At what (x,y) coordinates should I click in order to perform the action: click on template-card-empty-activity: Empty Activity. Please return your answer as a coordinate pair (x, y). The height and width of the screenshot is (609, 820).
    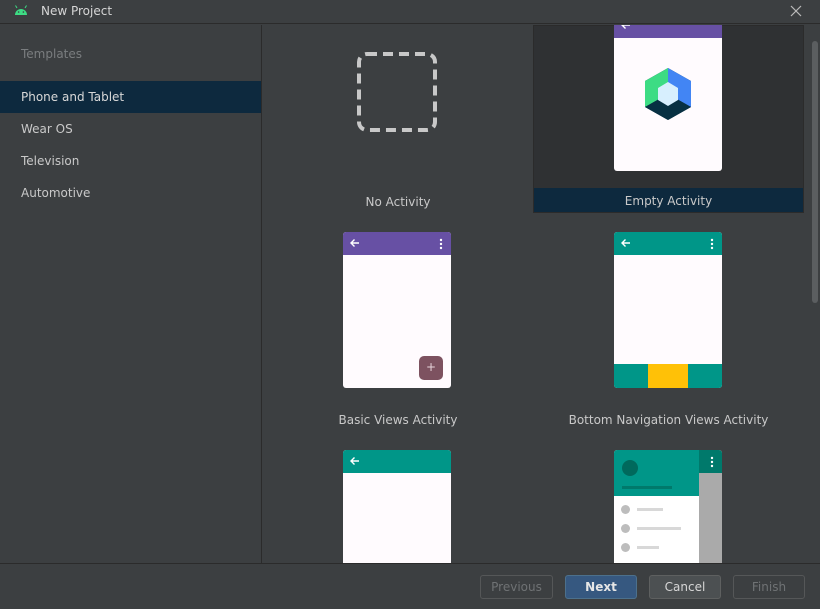
    Looking at the image, I should click on (668, 119).